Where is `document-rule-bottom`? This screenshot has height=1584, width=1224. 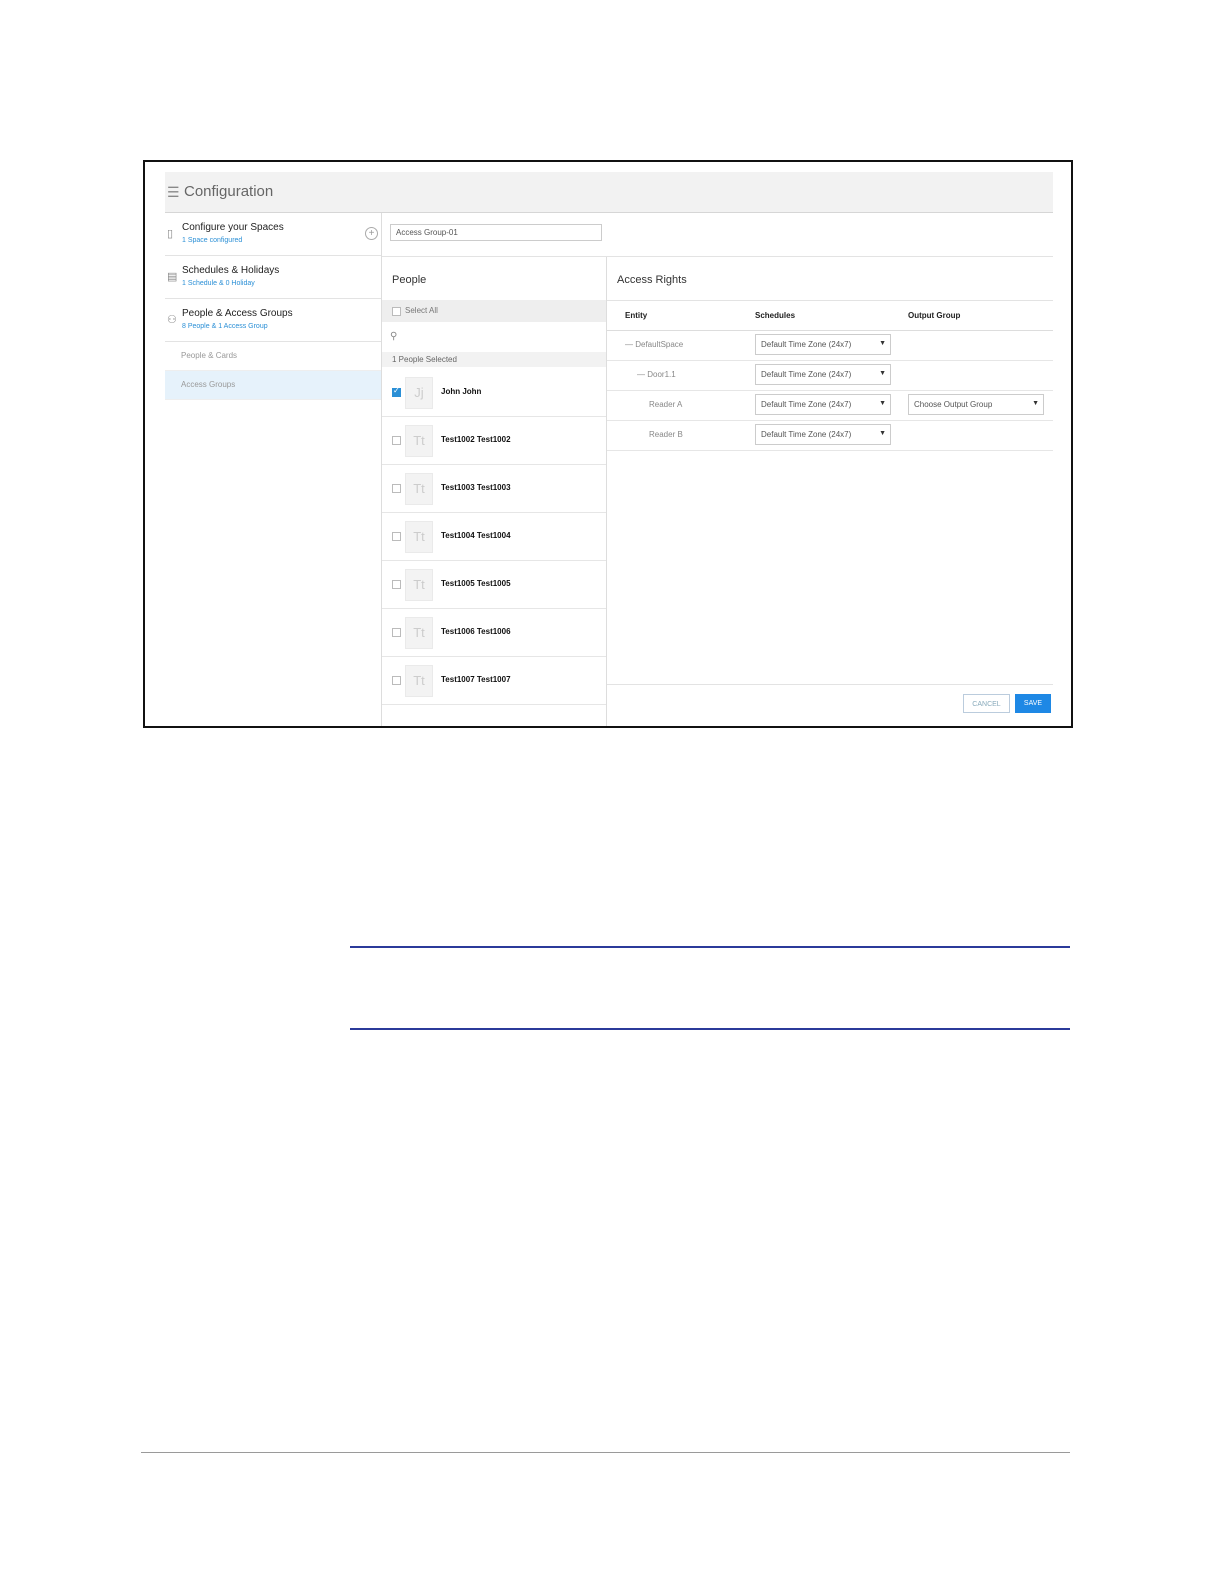
document-rule-bottom is located at coordinates (710, 1029).